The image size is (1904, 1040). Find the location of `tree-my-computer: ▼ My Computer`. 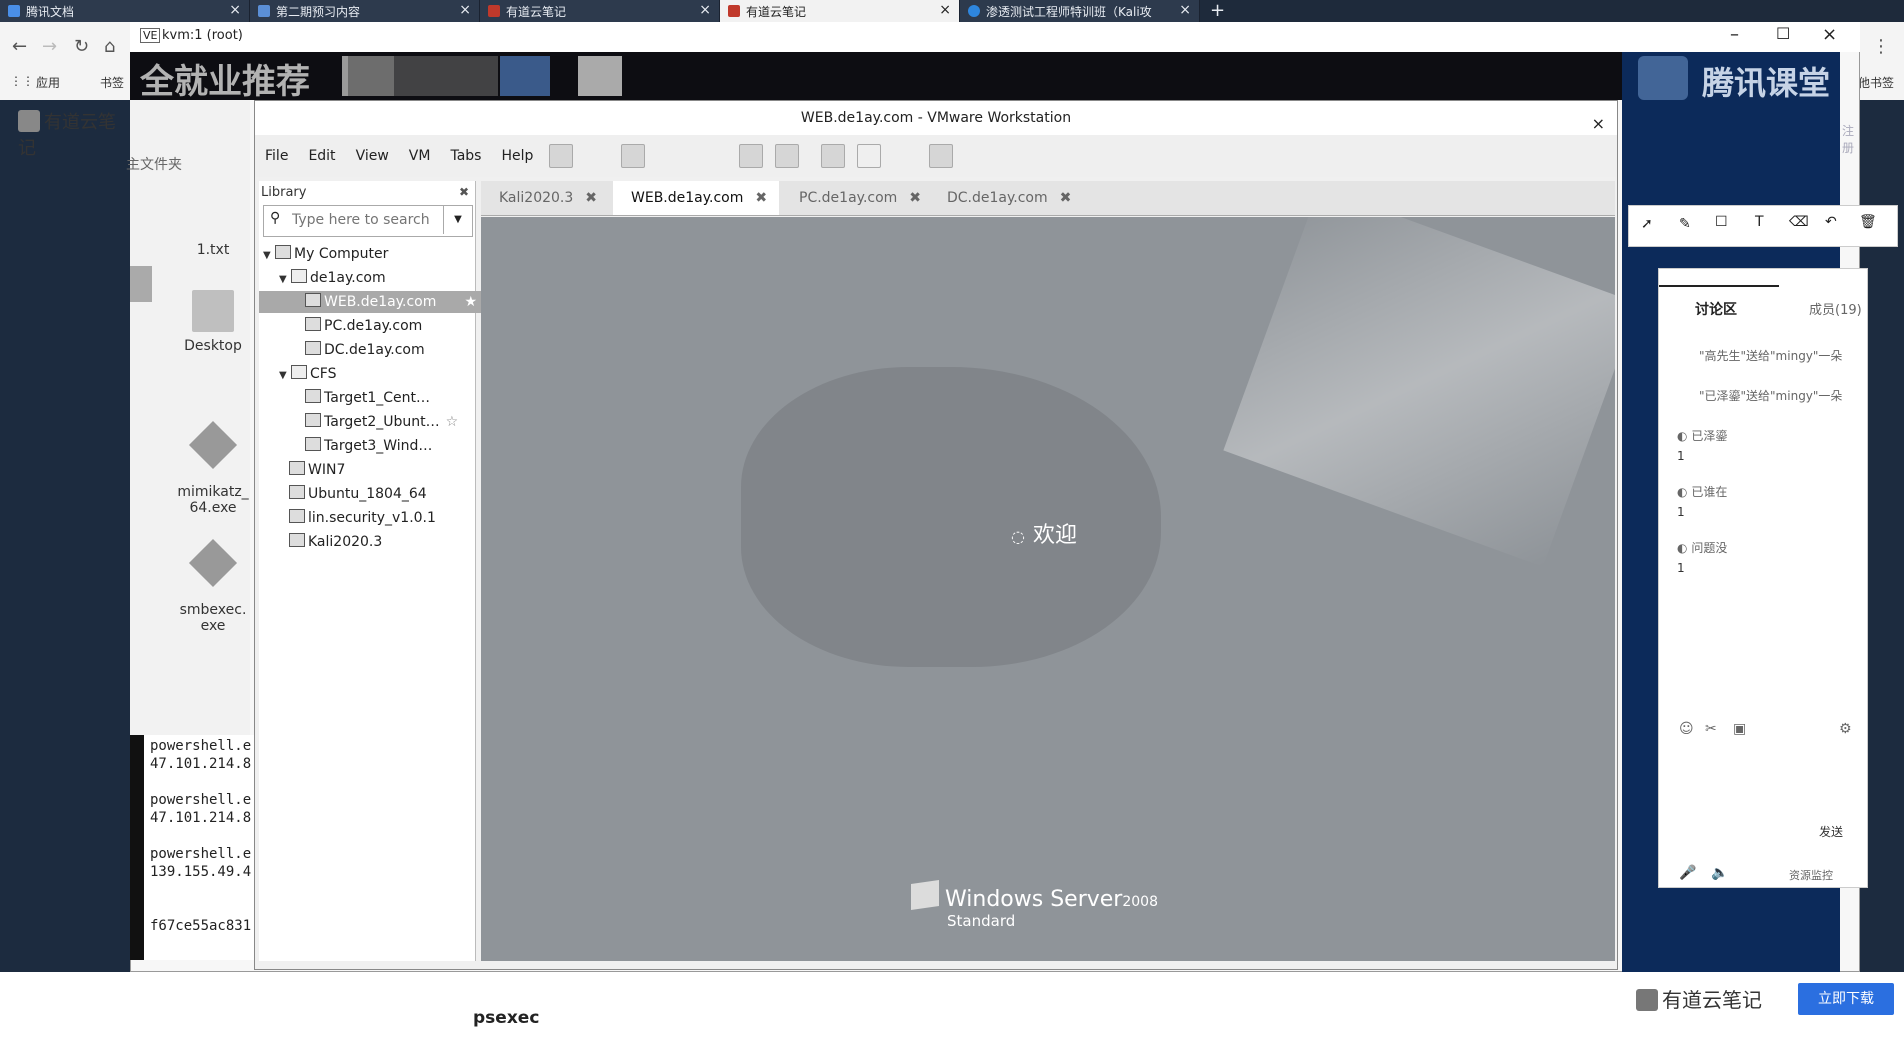

tree-my-computer: ▼ My Computer is located at coordinates (325, 254).